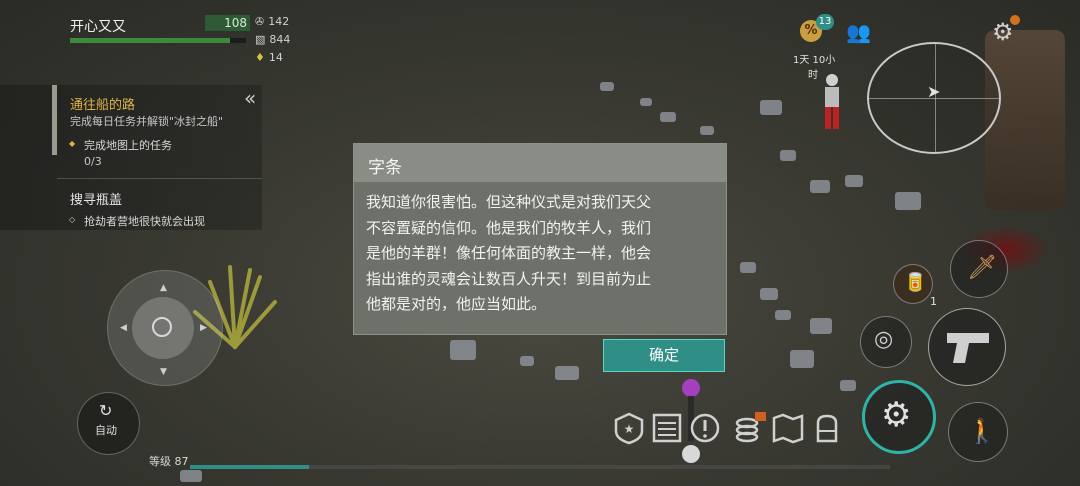  What do you see at coordinates (750, 428) in the screenshot?
I see `coins-shop-icon` at bounding box center [750, 428].